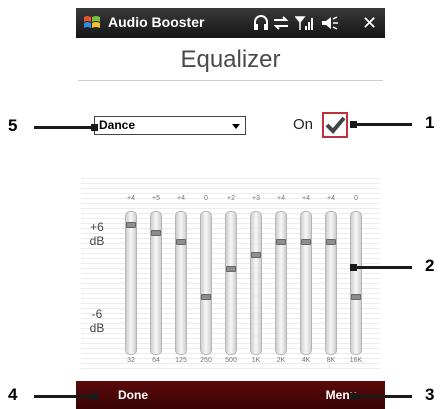  I want to click on band-frequency-label: 125, so click(181, 360).